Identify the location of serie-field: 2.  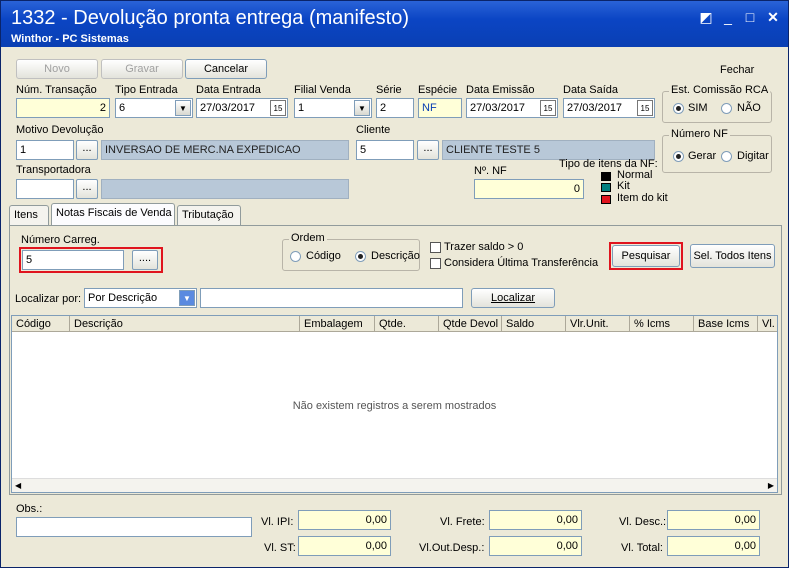
(395, 108).